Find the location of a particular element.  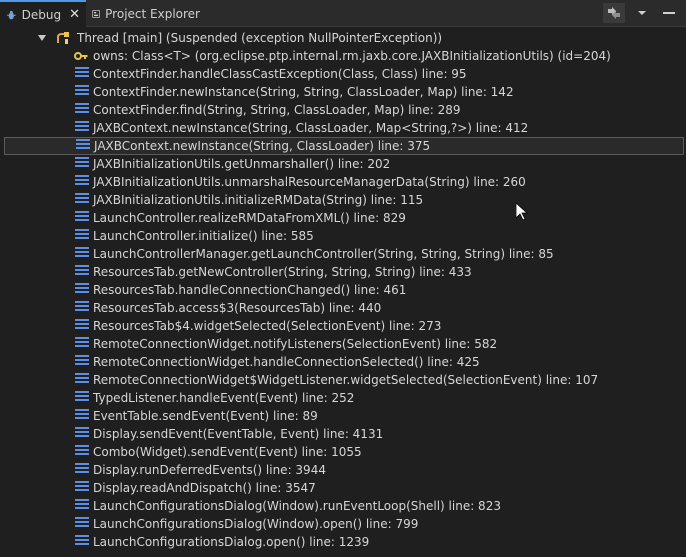

stack-frame-label: Display.runDeferredEvents() line: 3944 is located at coordinates (209, 470).